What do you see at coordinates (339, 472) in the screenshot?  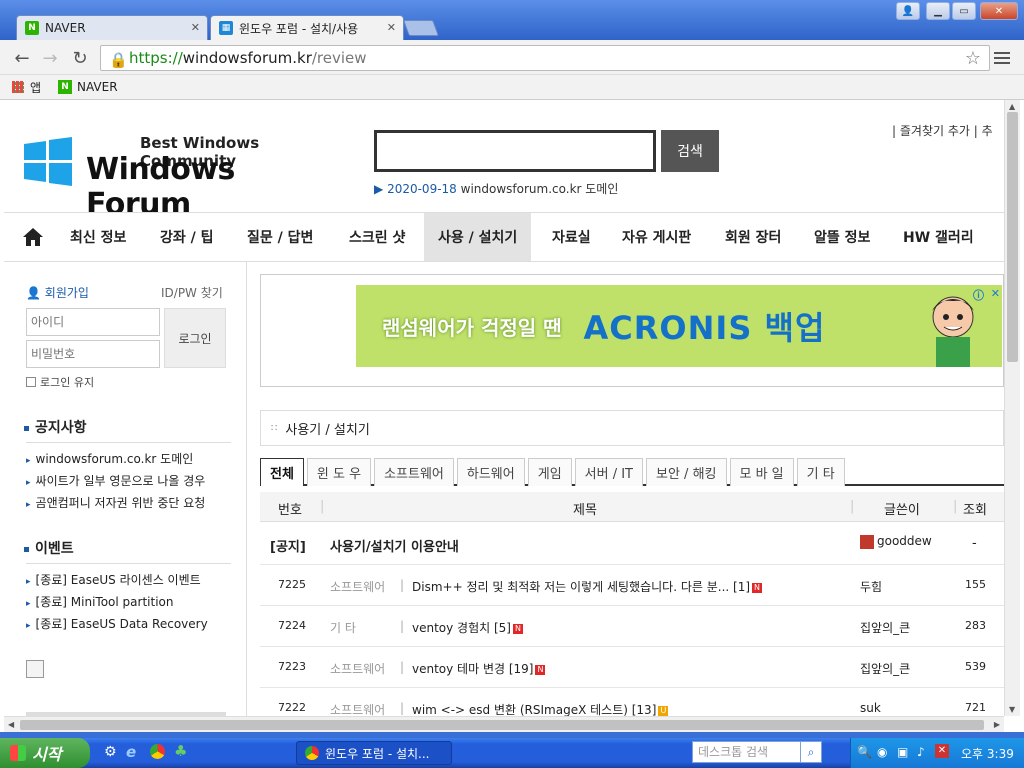 I see `tab-windows: 윈 도 우` at bounding box center [339, 472].